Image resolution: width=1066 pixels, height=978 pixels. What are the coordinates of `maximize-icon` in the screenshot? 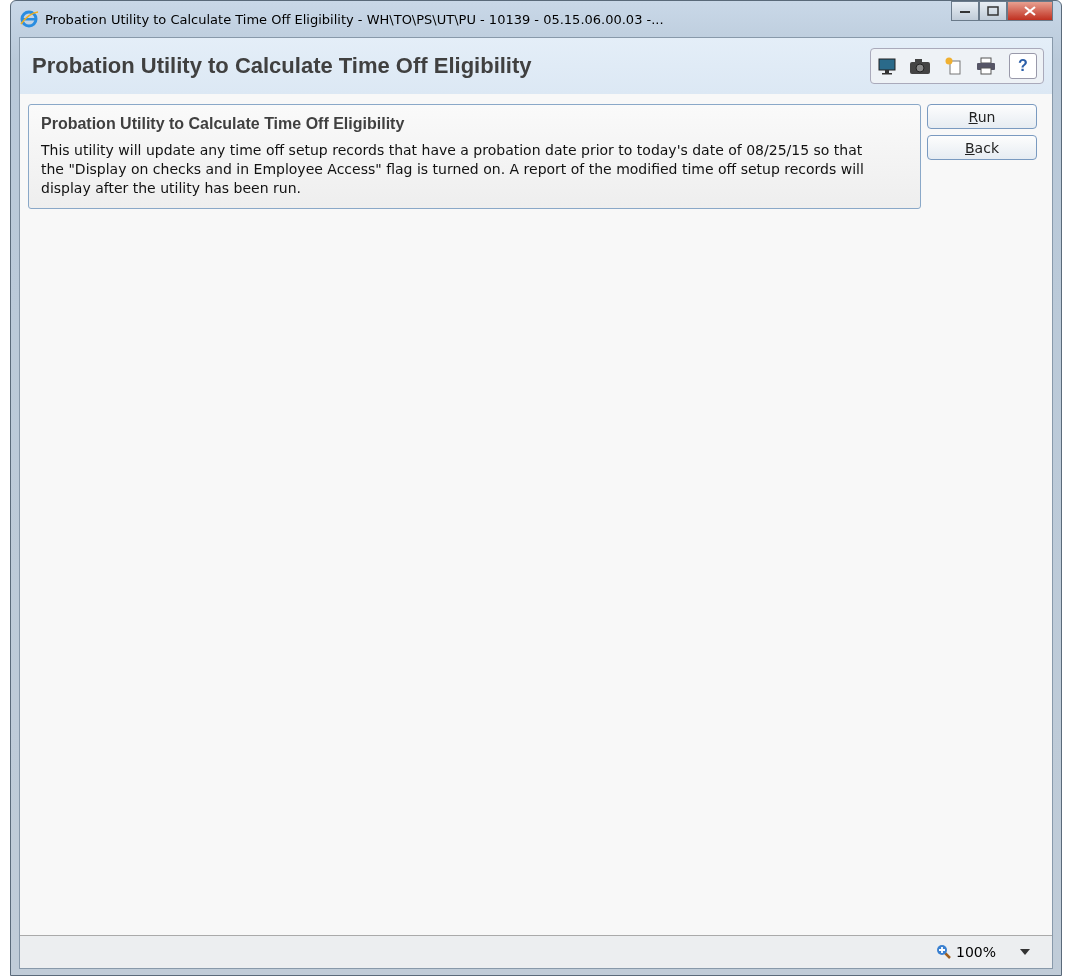 It's located at (993, 11).